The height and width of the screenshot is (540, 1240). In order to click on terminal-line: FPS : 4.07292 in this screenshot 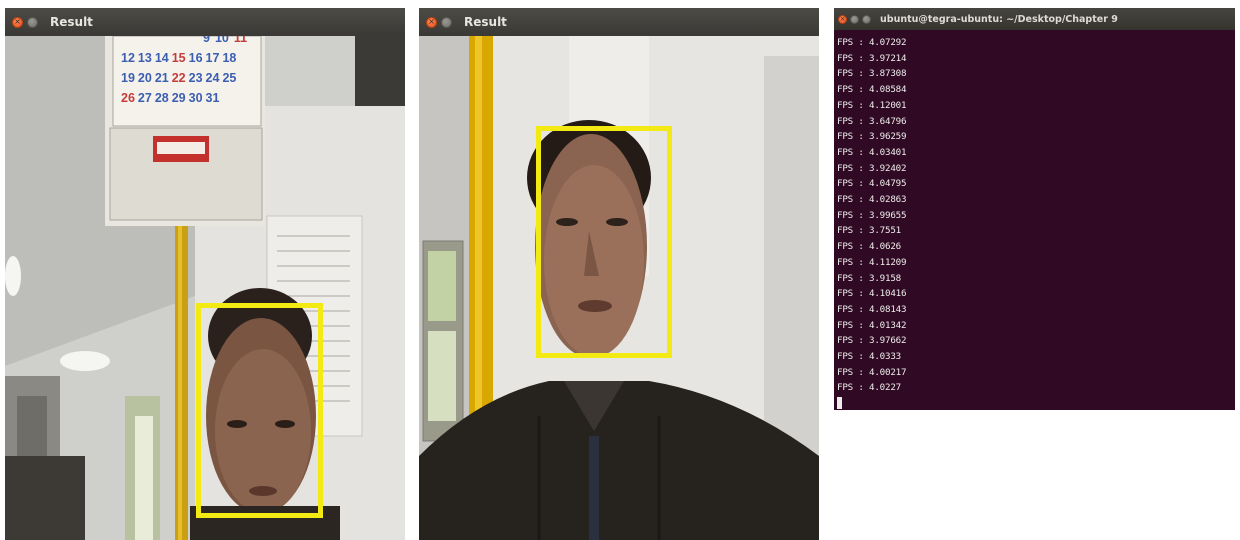, I will do `click(872, 42)`.